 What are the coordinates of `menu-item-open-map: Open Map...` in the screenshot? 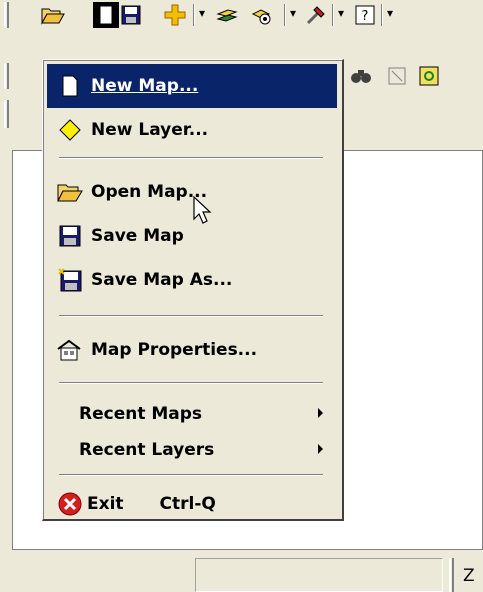 It's located at (192, 192).